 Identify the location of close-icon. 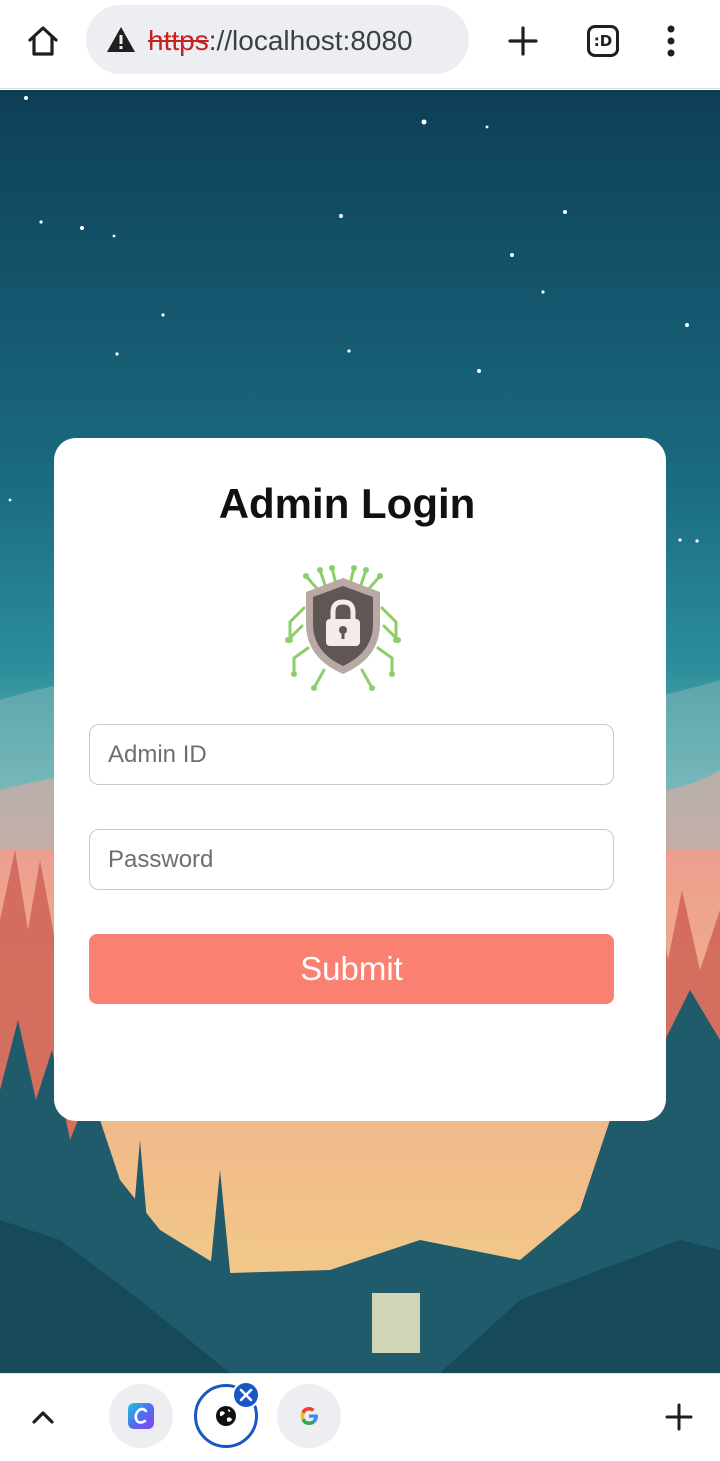
(246, 1395).